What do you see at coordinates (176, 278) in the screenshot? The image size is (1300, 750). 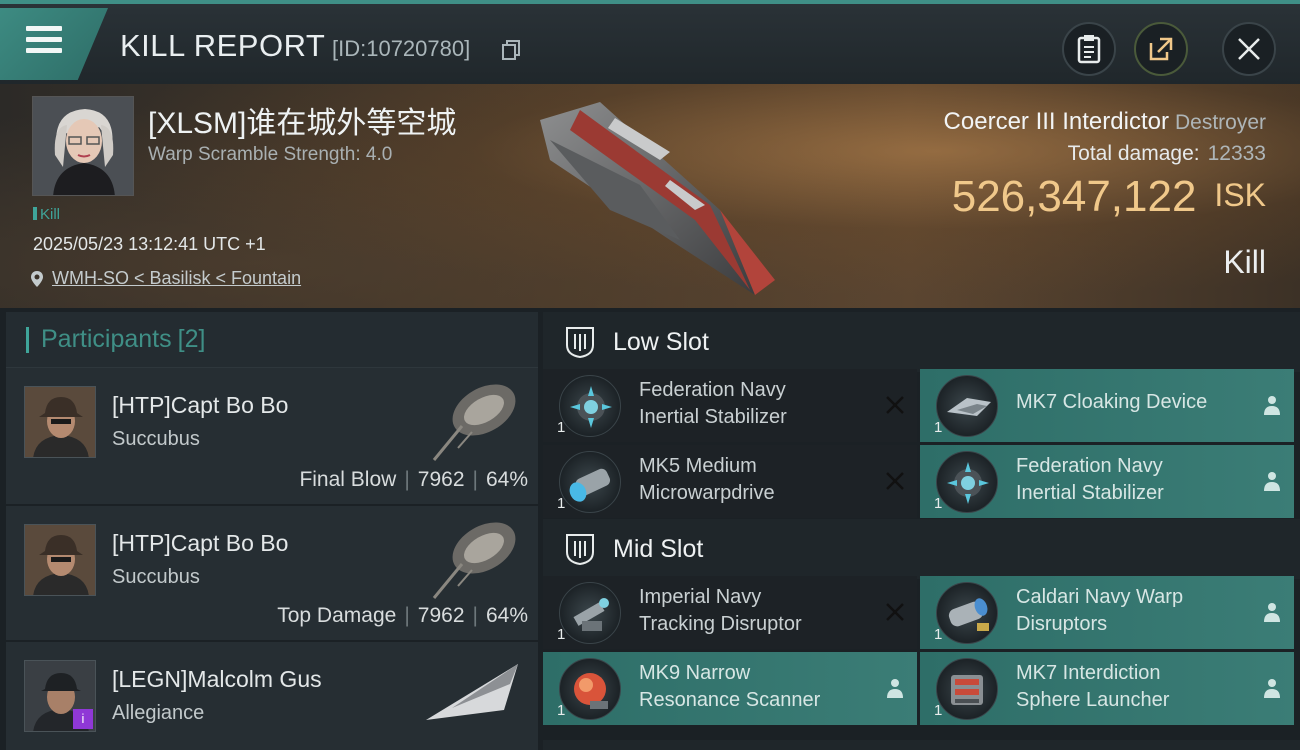 I see `location-link: WMH-SO < Basilisk < Fountain` at bounding box center [176, 278].